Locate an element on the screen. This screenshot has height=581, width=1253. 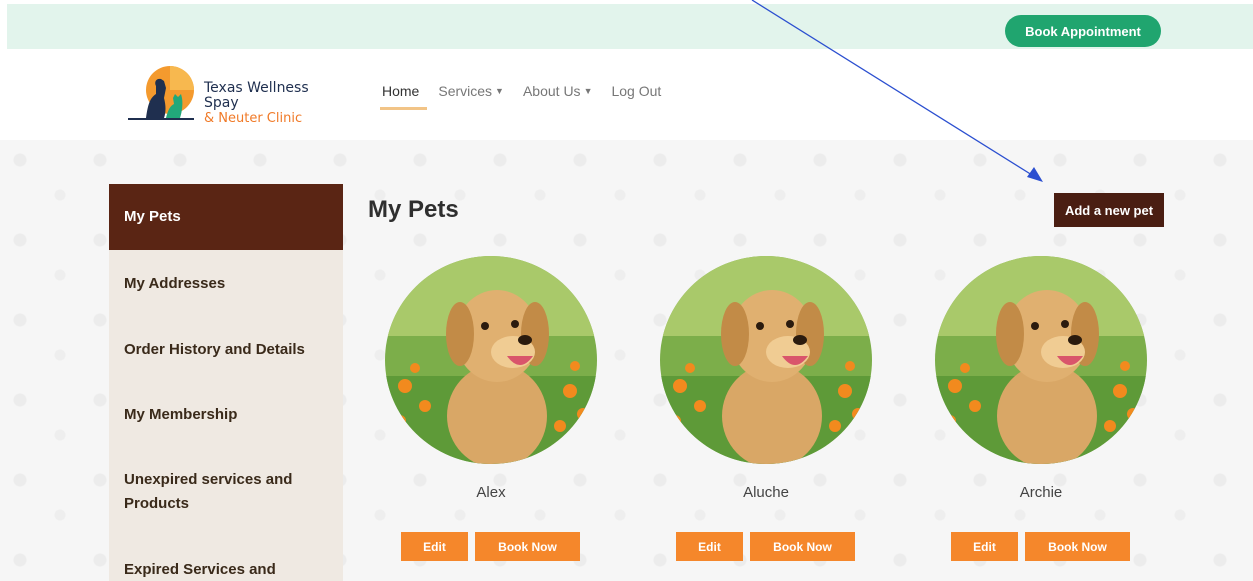
logo-line-2: & Neuter Clinic is located at coordinates (253, 118).